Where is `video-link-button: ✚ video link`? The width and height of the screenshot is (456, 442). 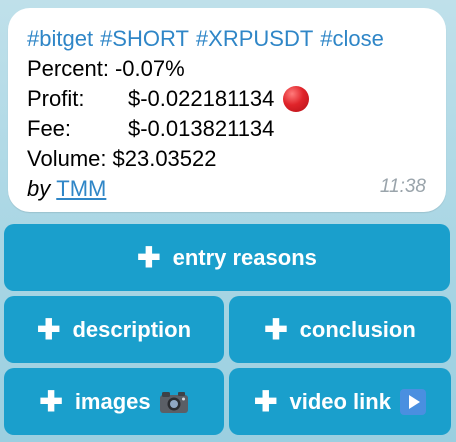 video-link-button: ✚ video link is located at coordinates (340, 401).